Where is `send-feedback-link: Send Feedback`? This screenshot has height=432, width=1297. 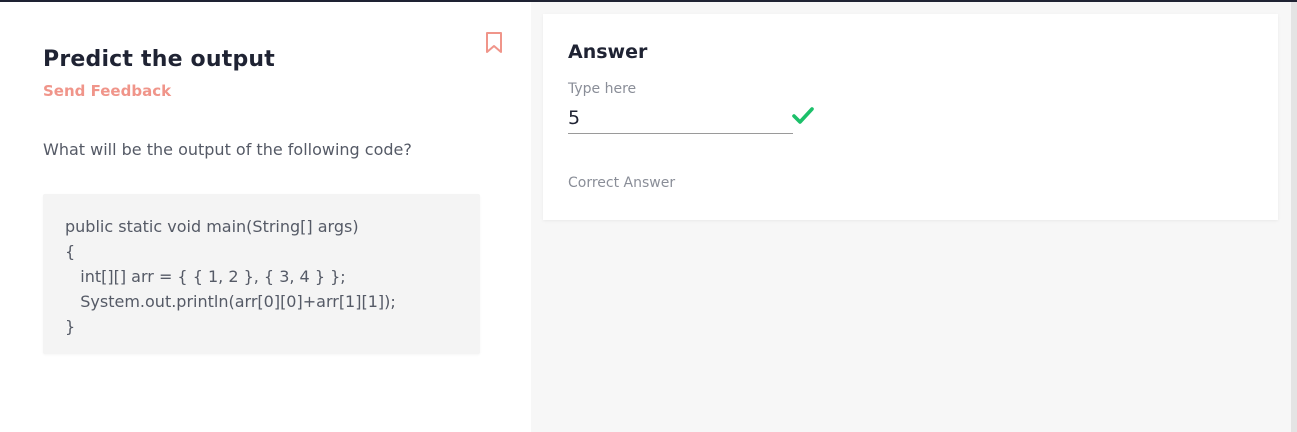
send-feedback-link: Send Feedback is located at coordinates (107, 91).